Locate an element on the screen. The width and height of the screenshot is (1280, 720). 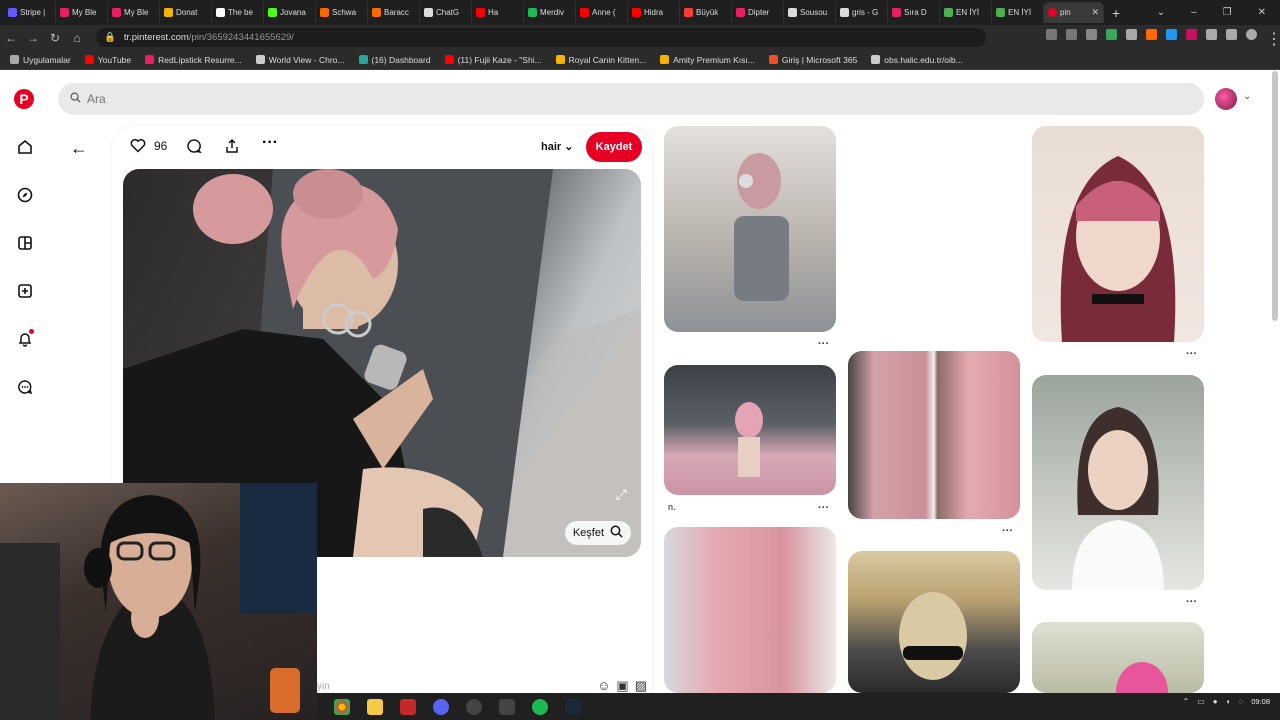
messages-icon is located at coordinates (25, 387).